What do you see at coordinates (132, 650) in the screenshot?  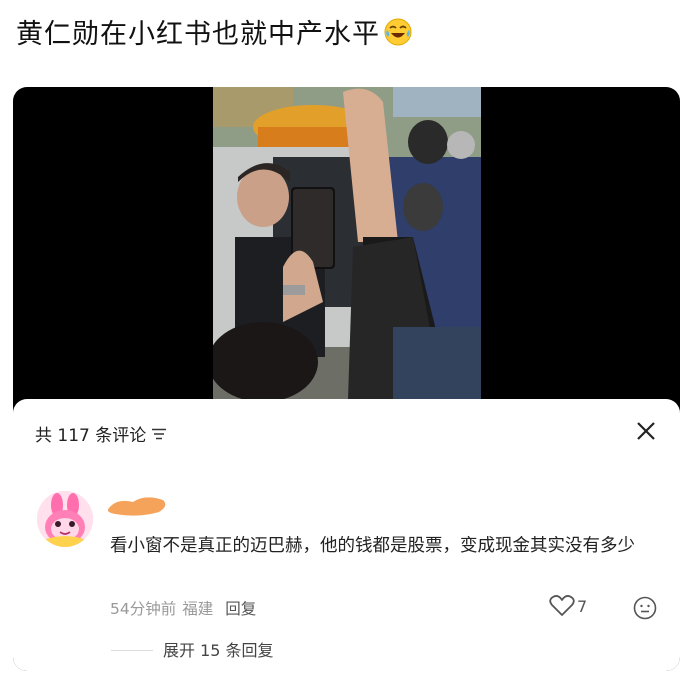 I see `divider-line` at bounding box center [132, 650].